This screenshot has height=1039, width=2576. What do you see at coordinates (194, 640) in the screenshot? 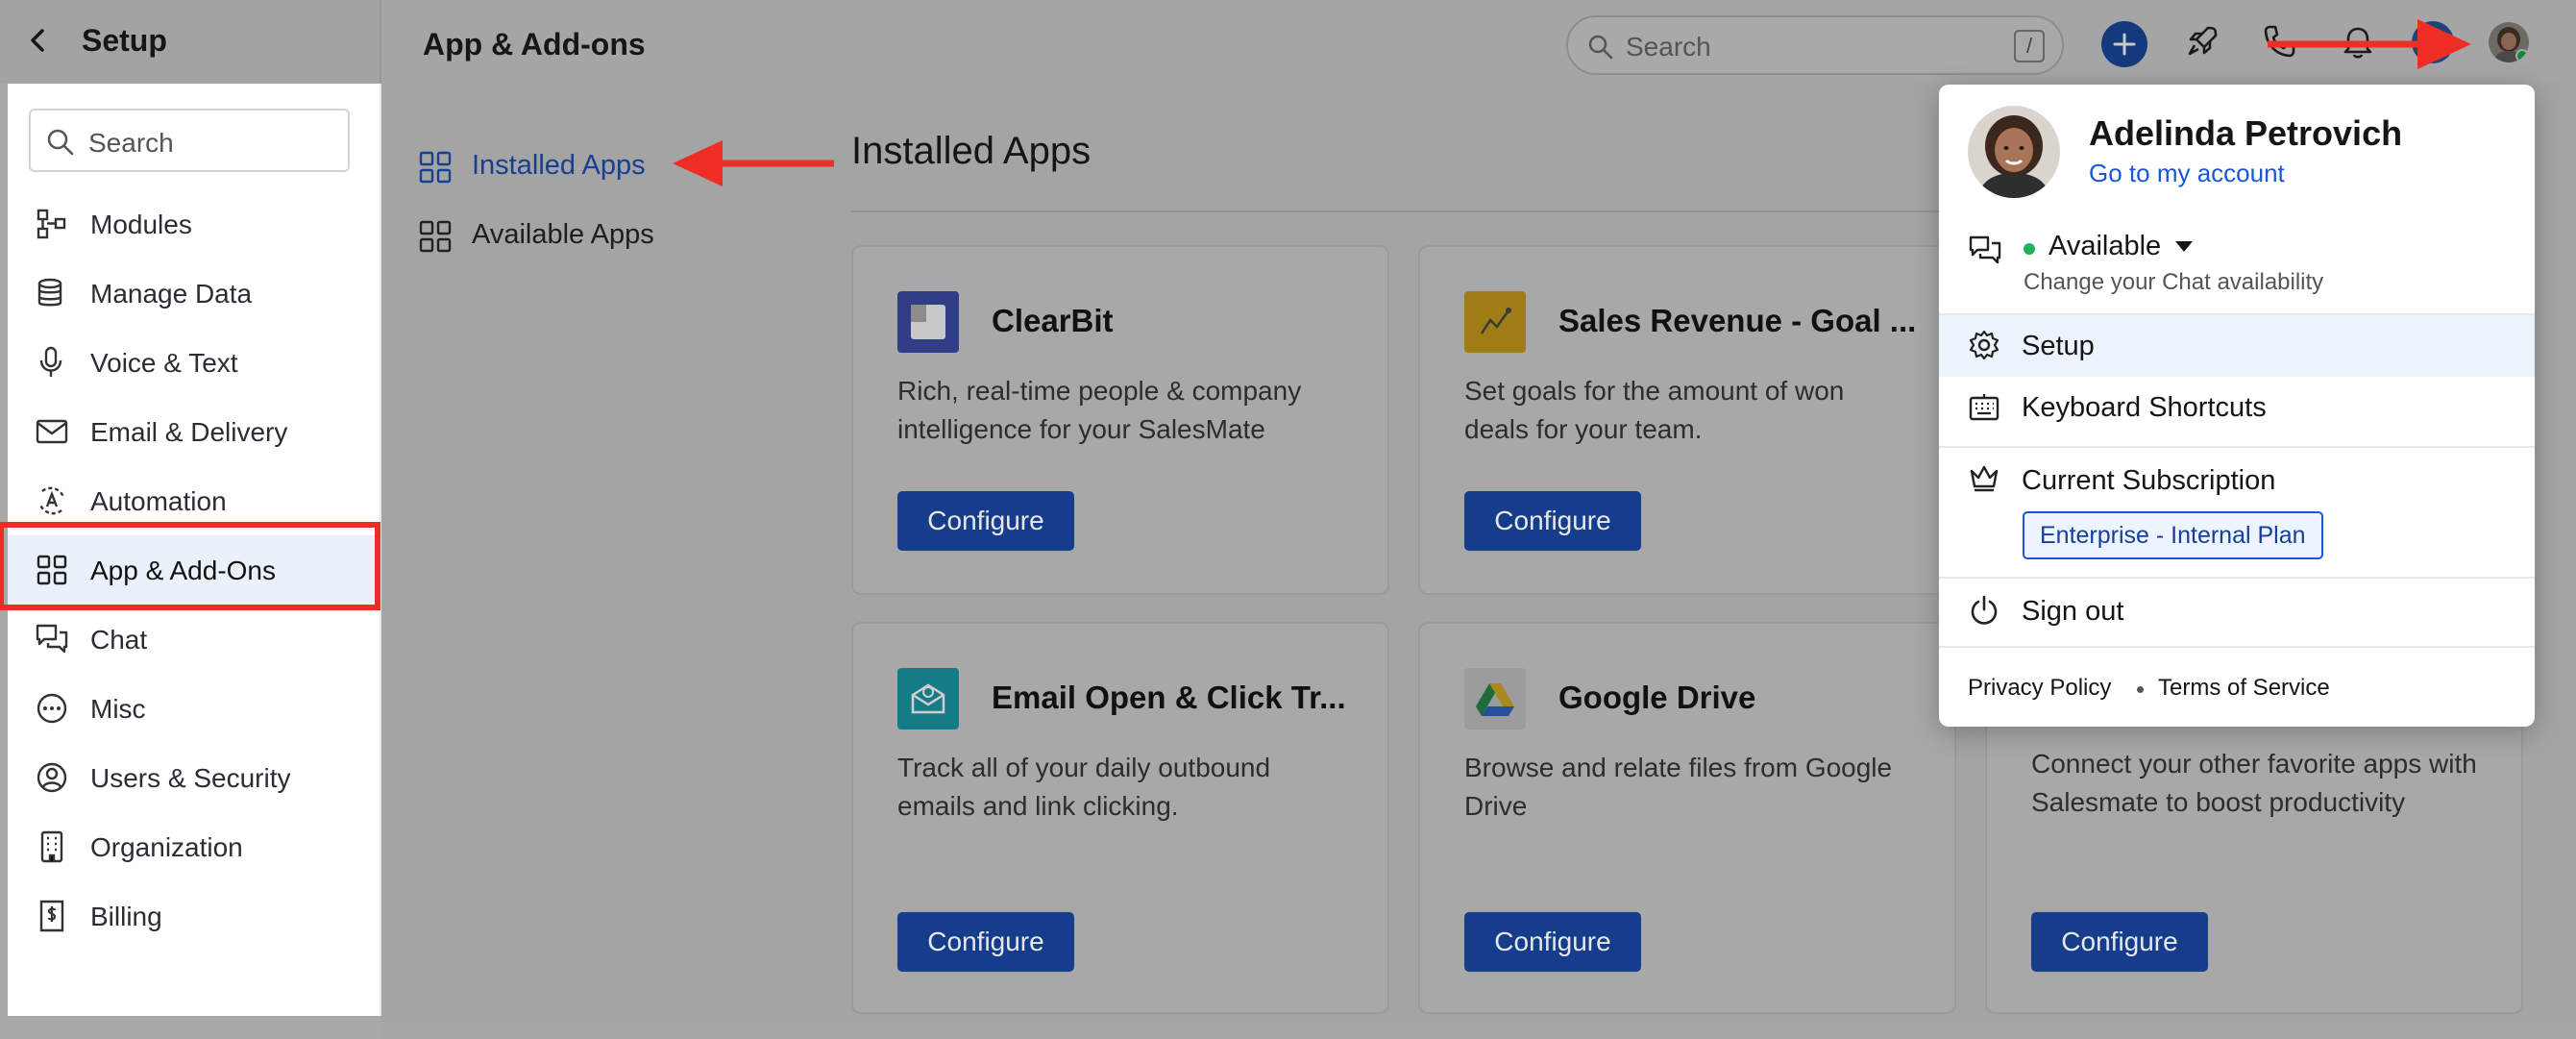
I see `sidebar-item-chat: Chat` at bounding box center [194, 640].